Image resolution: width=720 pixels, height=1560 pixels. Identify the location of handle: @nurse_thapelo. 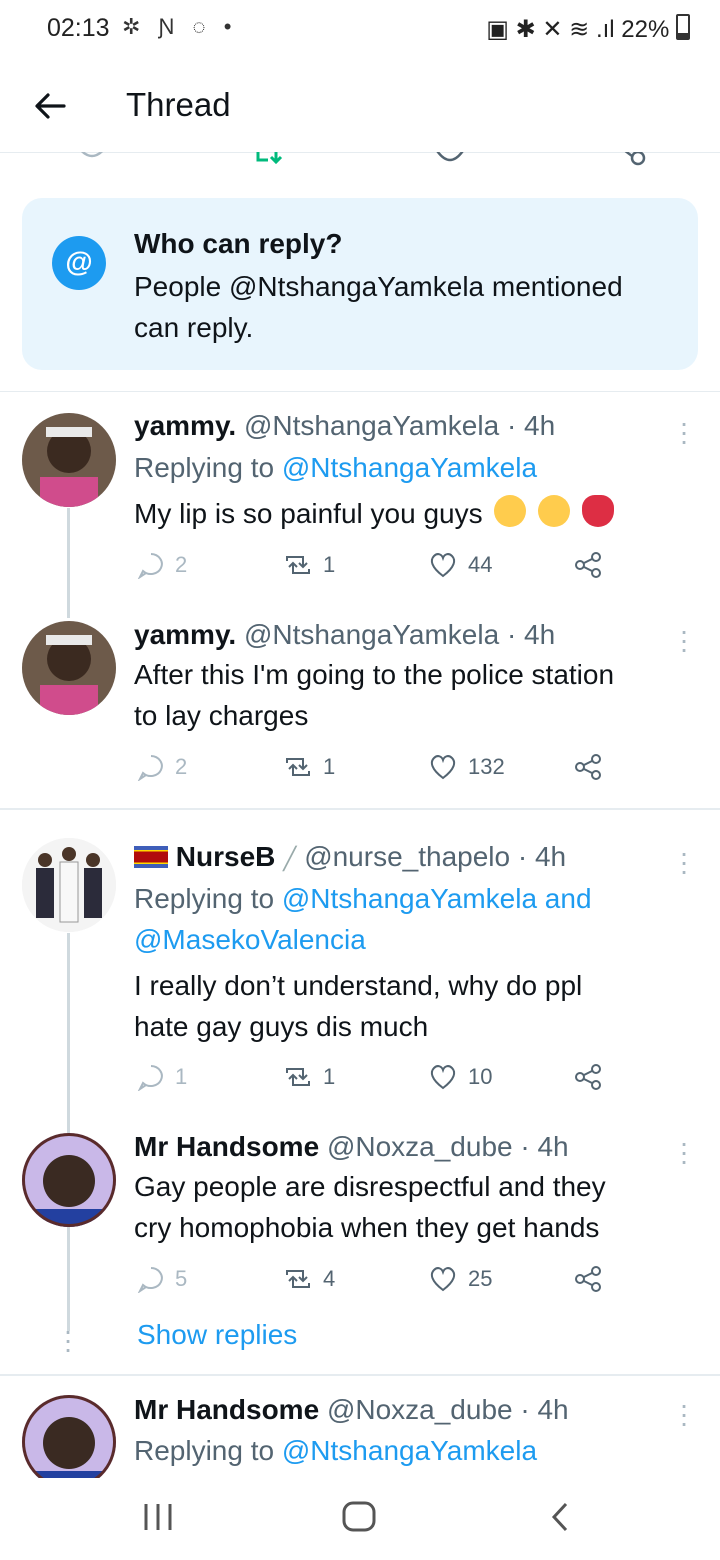
(407, 856).